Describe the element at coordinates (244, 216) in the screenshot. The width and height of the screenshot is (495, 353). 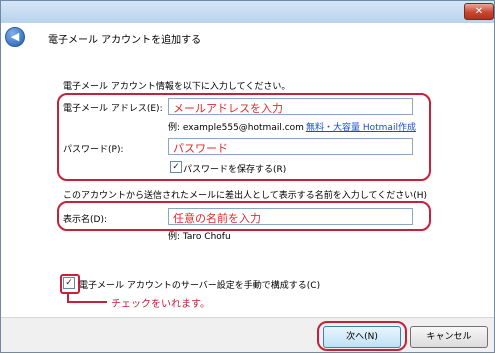
I see `annotation-box-display-name` at that location.